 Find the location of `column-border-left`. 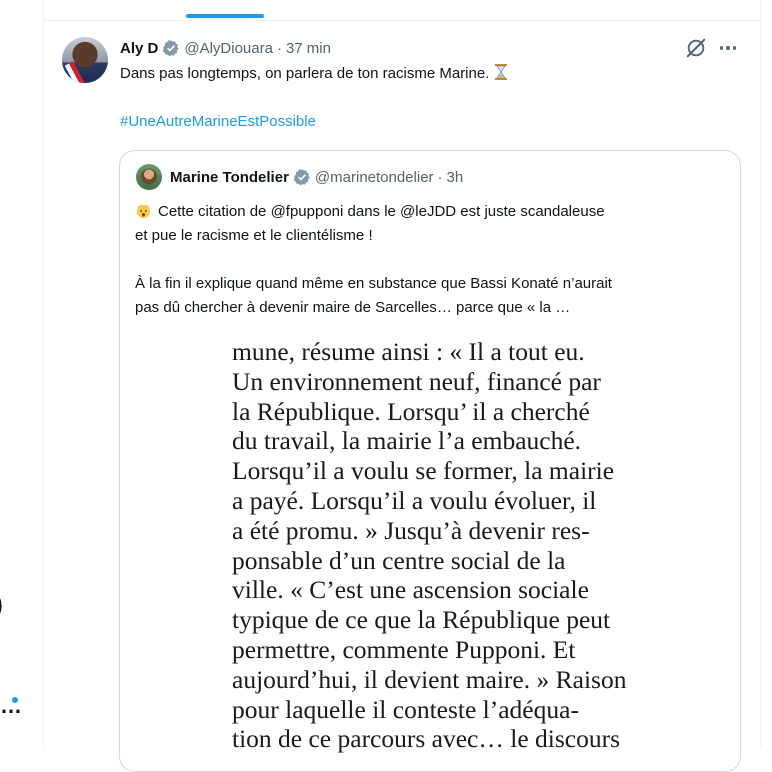

column-border-left is located at coordinates (43, 373).